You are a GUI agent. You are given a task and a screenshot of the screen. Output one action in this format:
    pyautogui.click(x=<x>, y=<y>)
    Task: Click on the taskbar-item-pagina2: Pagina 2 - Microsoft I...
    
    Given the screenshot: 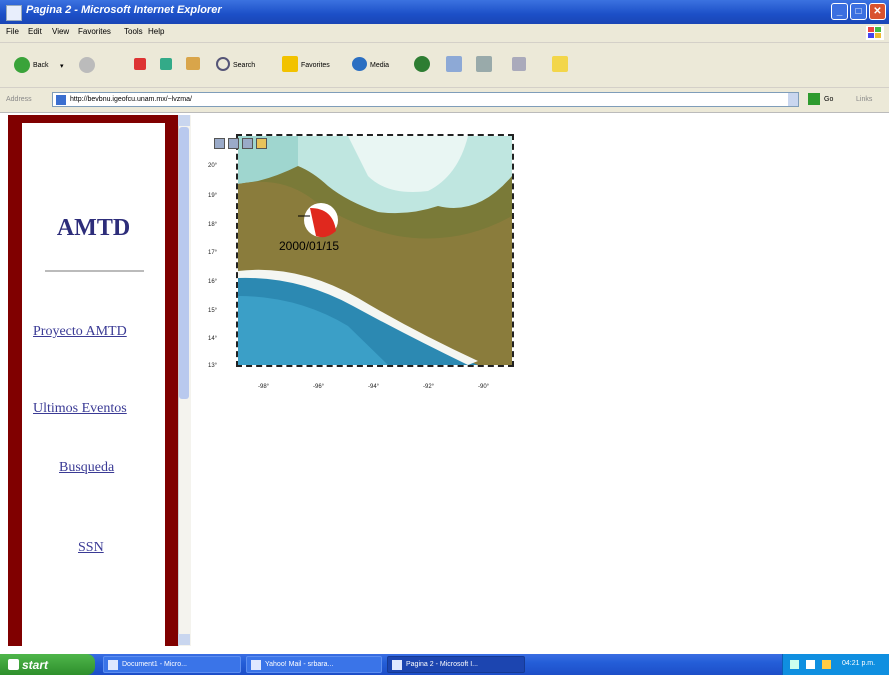 What is the action you would take?
    pyautogui.click(x=456, y=664)
    